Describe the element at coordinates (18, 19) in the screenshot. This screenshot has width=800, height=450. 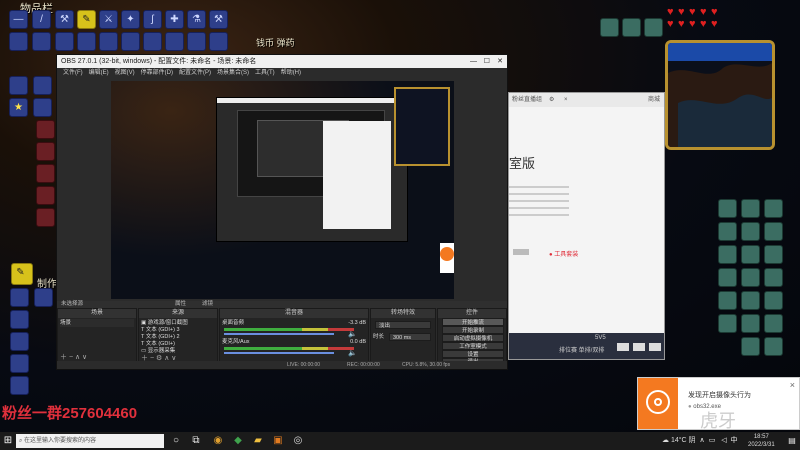
I see `hotbar-slot: —` at that location.